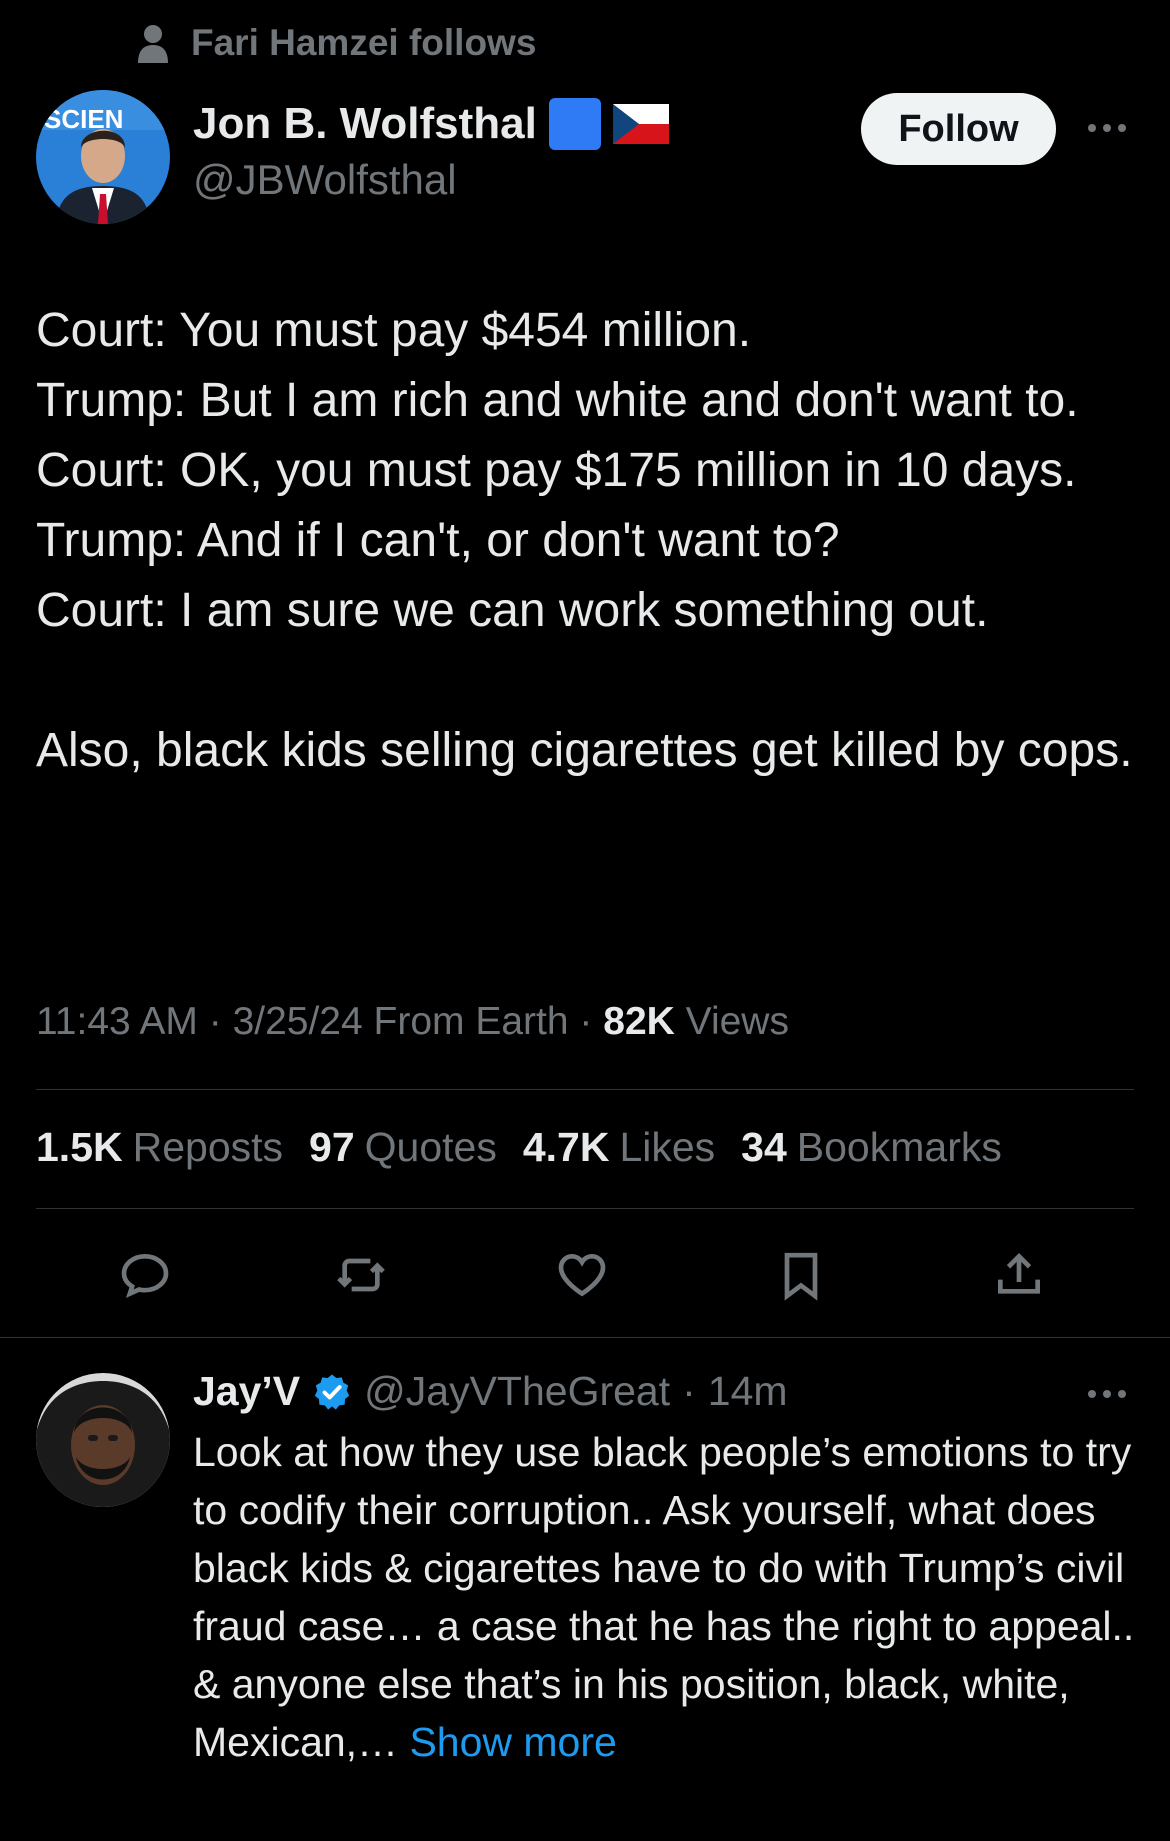 The image size is (1170, 1841). I want to click on avatar-sign-text: SCIEN, so click(83, 119).